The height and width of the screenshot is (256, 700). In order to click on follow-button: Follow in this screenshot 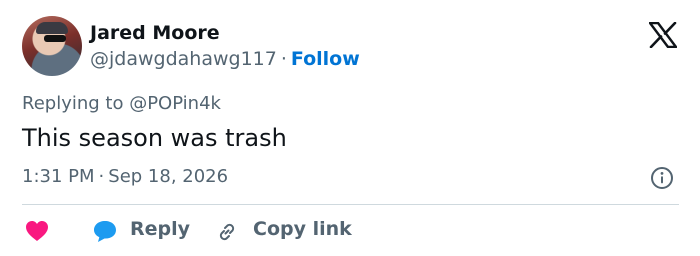, I will do `click(325, 59)`.